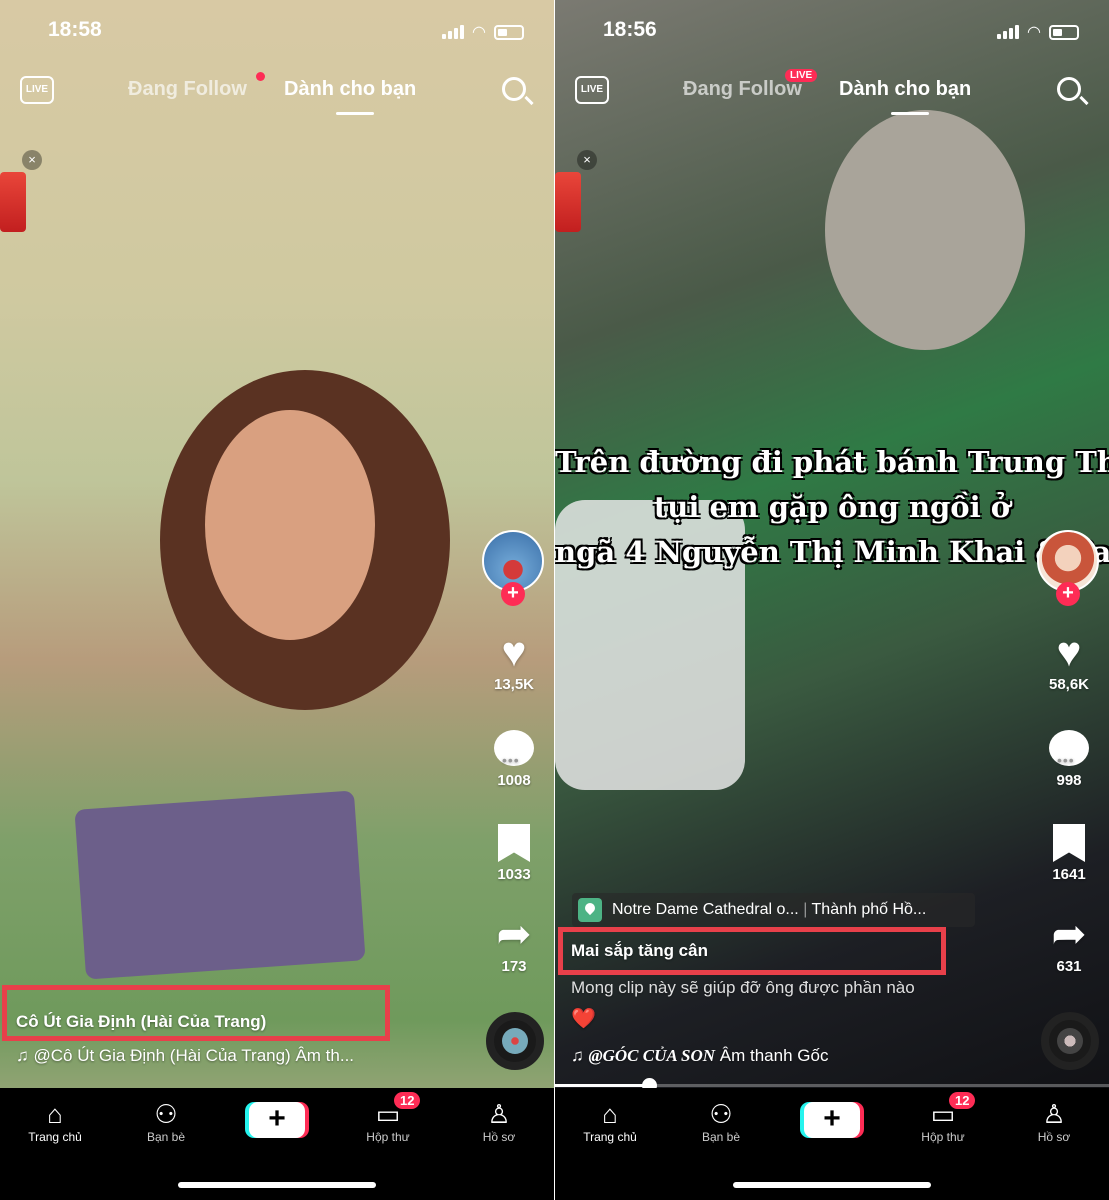  I want to click on location-pin-icon, so click(590, 910).